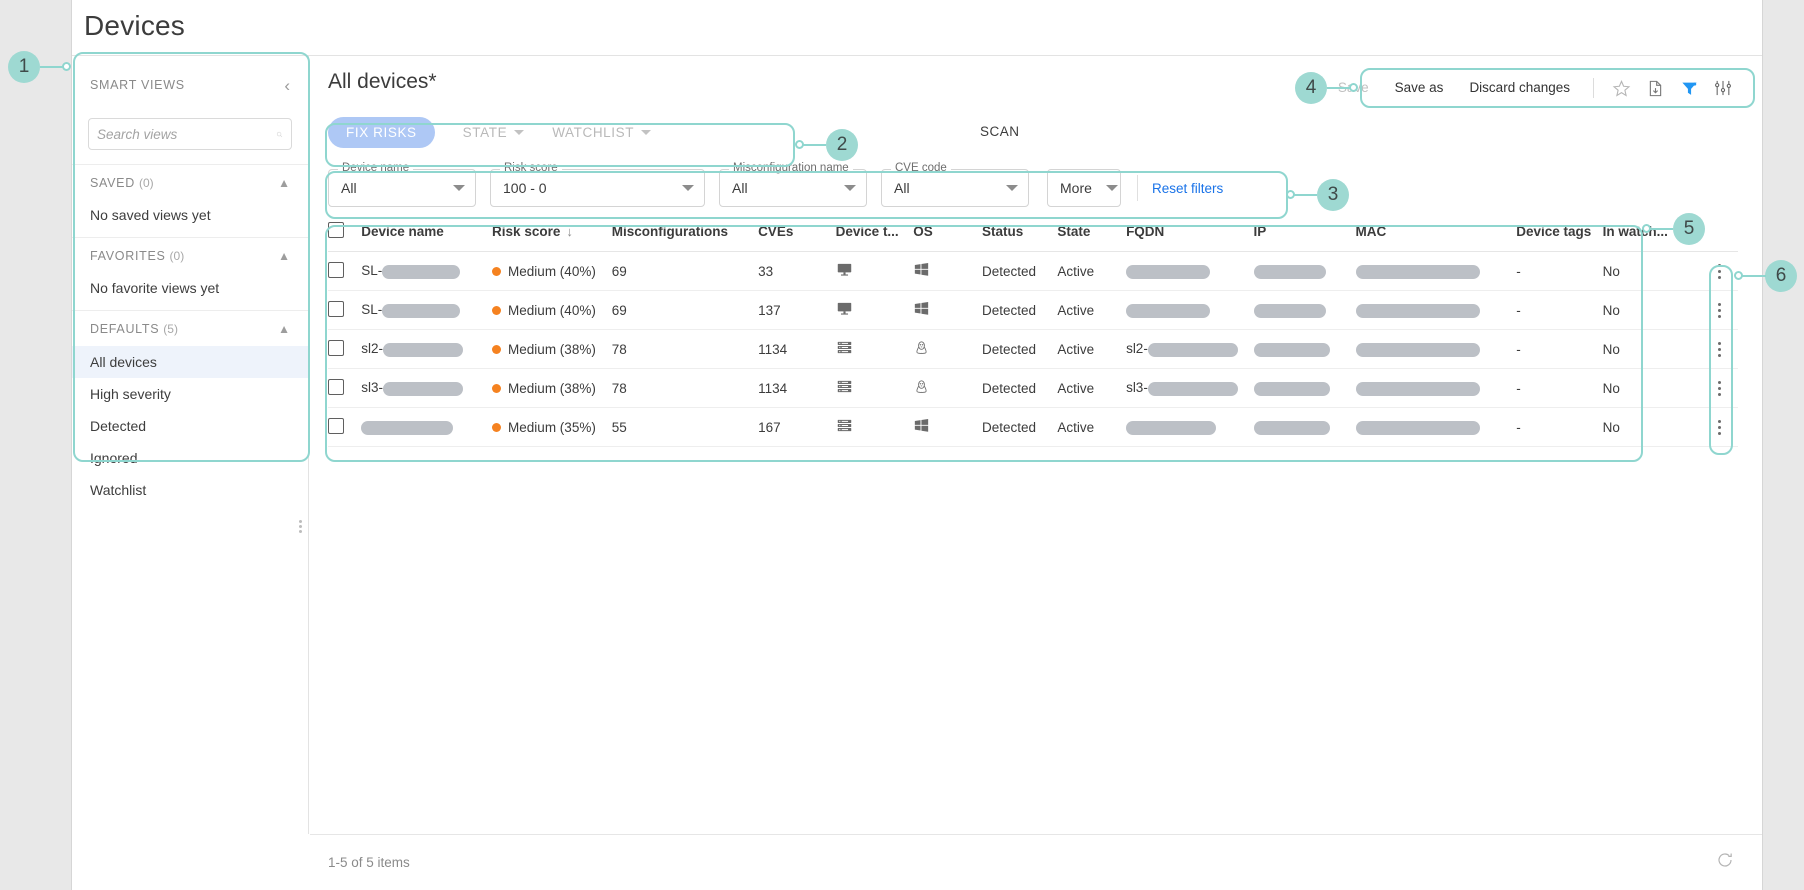  I want to click on col-risk-score: Risk score ↓, so click(552, 233).